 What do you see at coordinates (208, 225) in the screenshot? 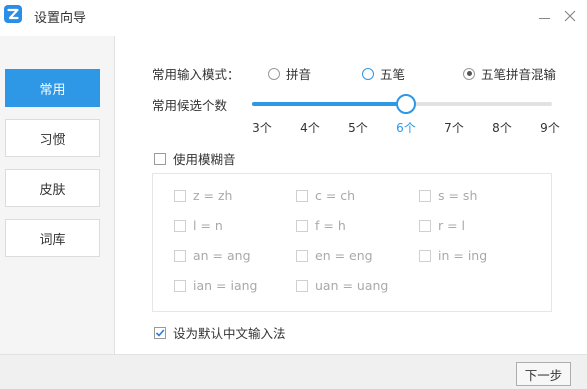
I see `checkbox-label: l = n` at bounding box center [208, 225].